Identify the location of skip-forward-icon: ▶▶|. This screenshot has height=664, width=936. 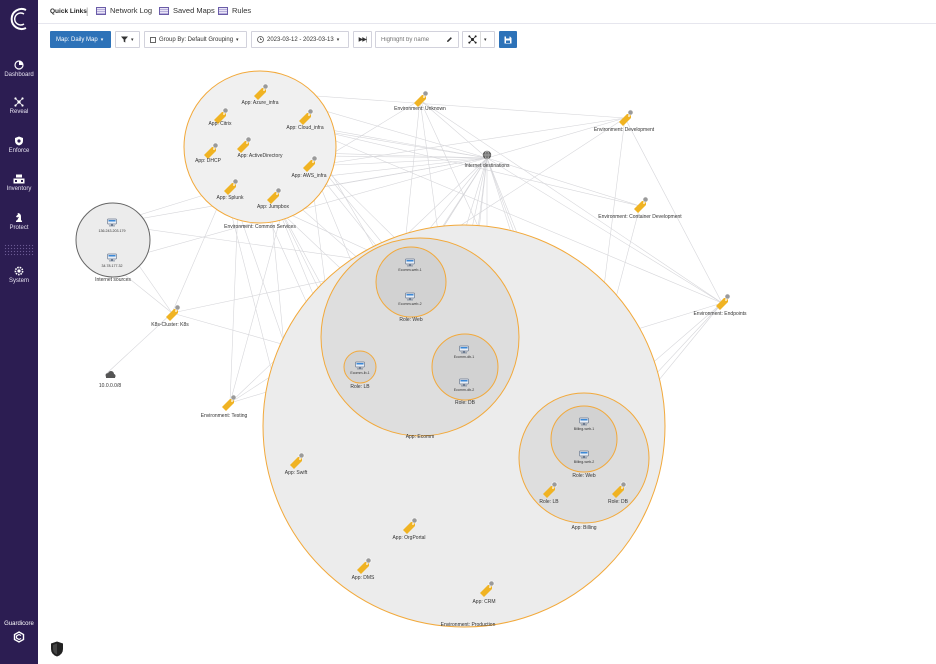
(363, 40).